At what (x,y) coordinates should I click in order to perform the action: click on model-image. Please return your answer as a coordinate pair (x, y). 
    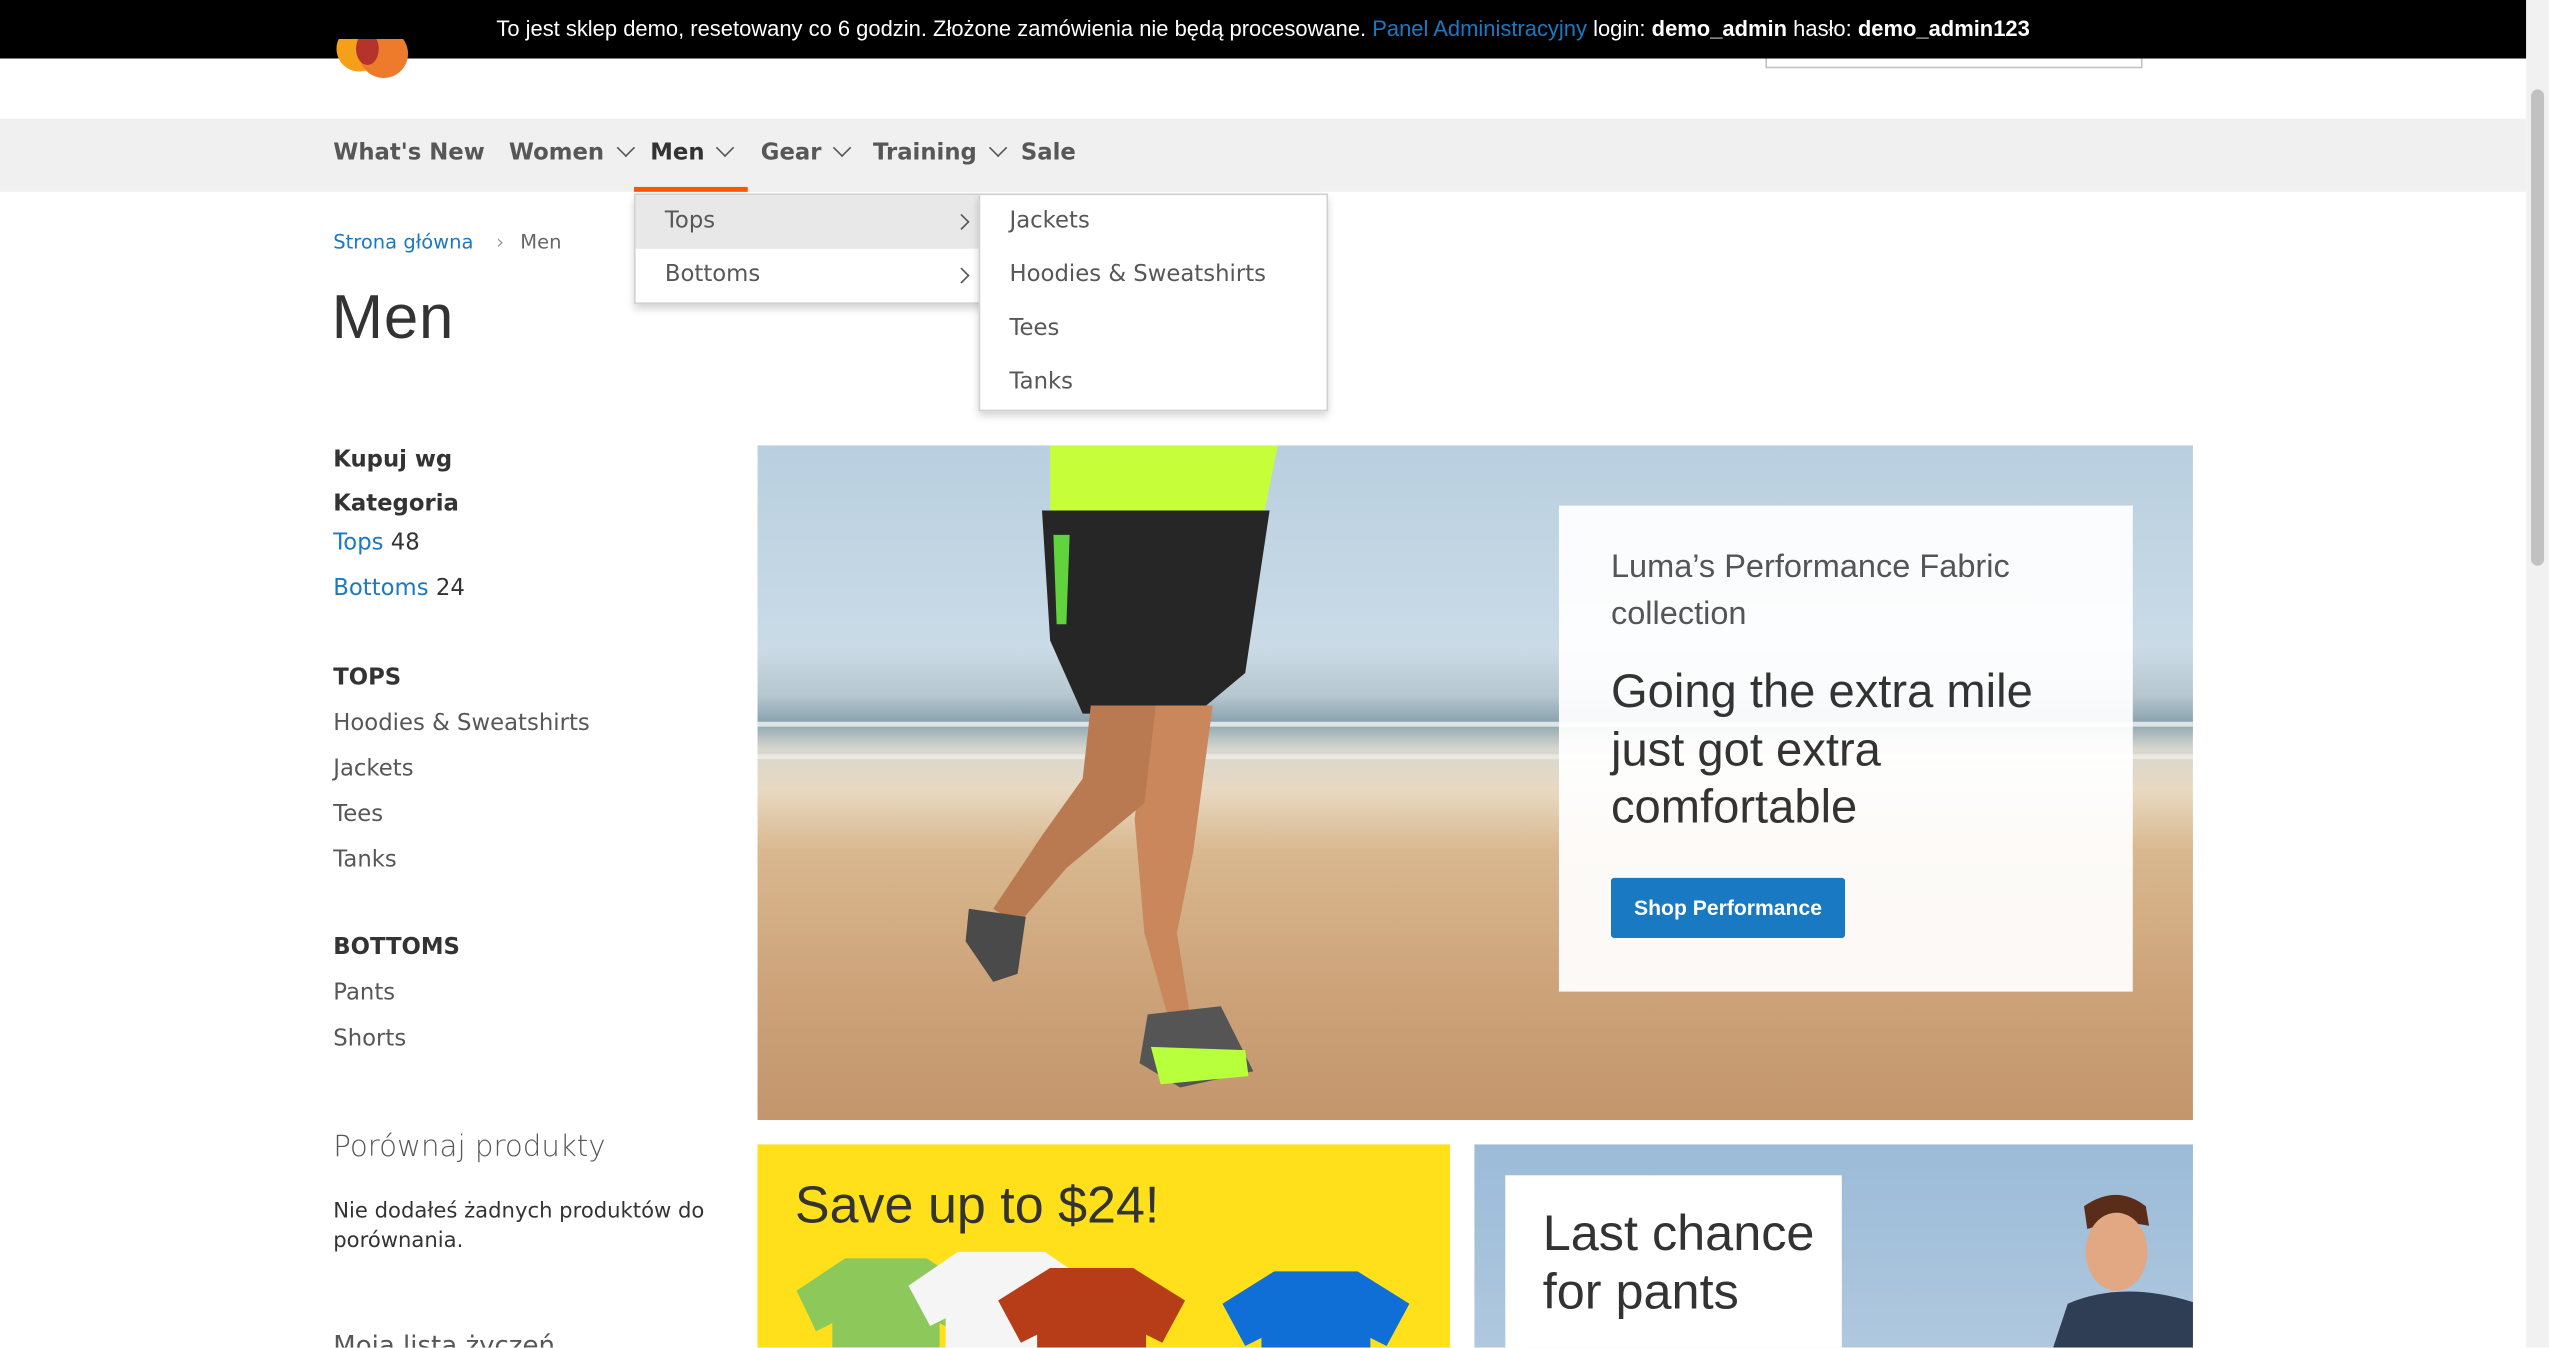
    Looking at the image, I should click on (2123, 1271).